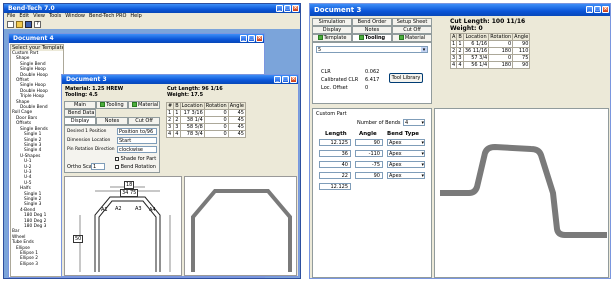  What do you see at coordinates (137, 140) in the screenshot?
I see `dimension-location-select: Start` at bounding box center [137, 140].